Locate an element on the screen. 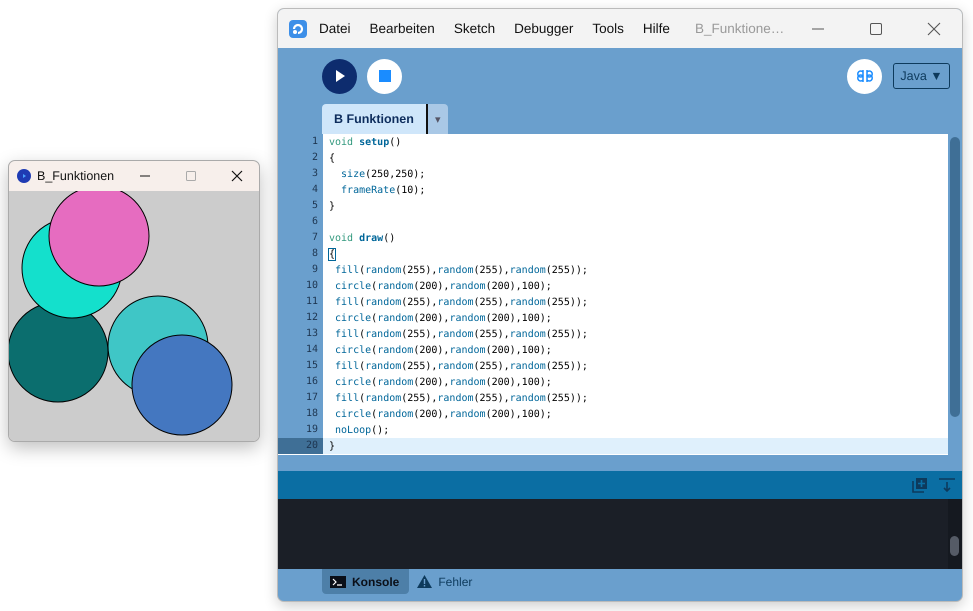 This screenshot has width=973, height=611. console-tab: Fehler is located at coordinates (445, 581).